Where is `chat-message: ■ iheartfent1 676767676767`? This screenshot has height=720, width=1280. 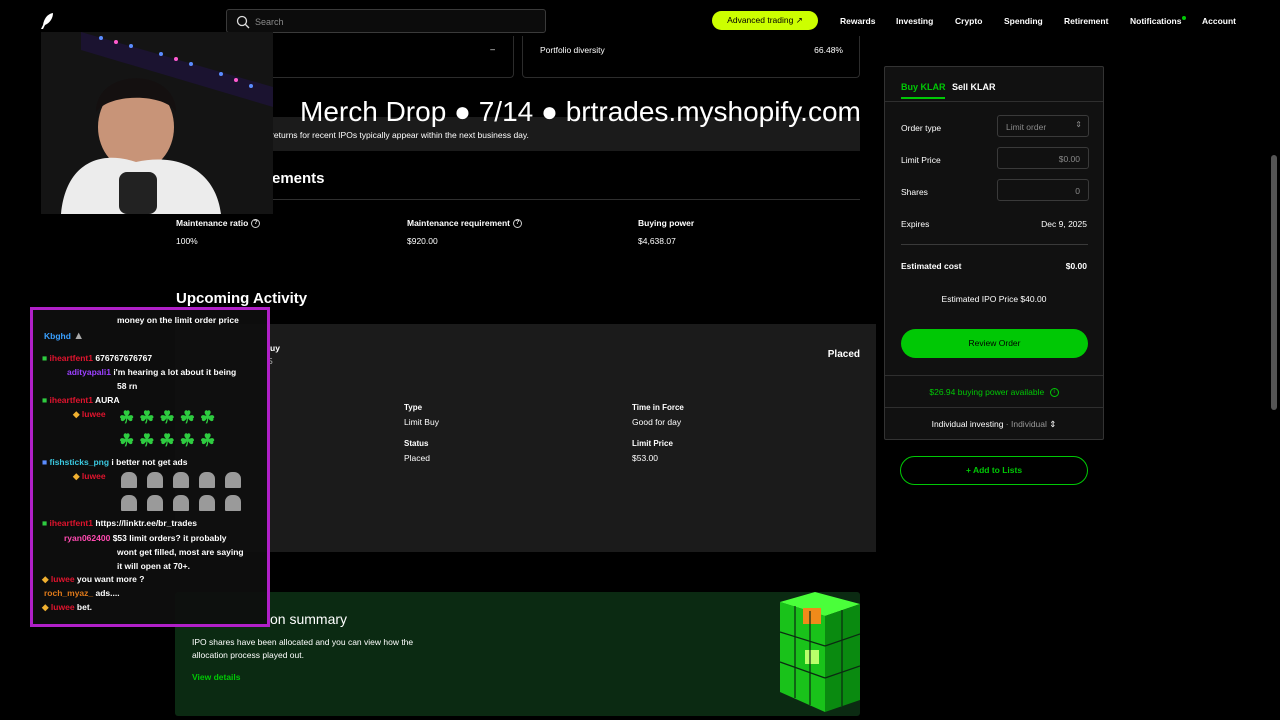
chat-message: ■ iheartfent1 676767676767 is located at coordinates (97, 358).